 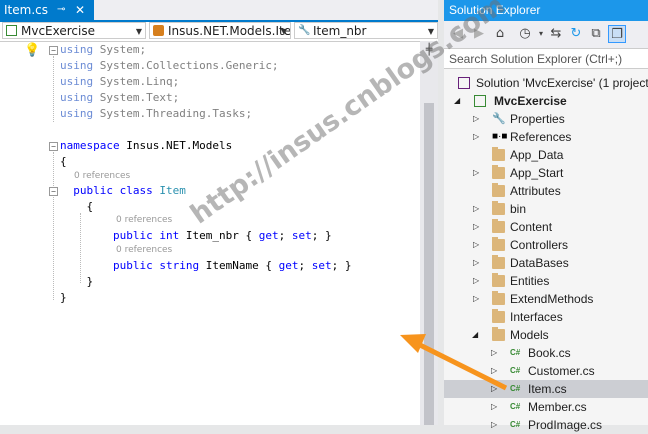 I want to click on sync-icon: ⇆, so click(x=556, y=34).